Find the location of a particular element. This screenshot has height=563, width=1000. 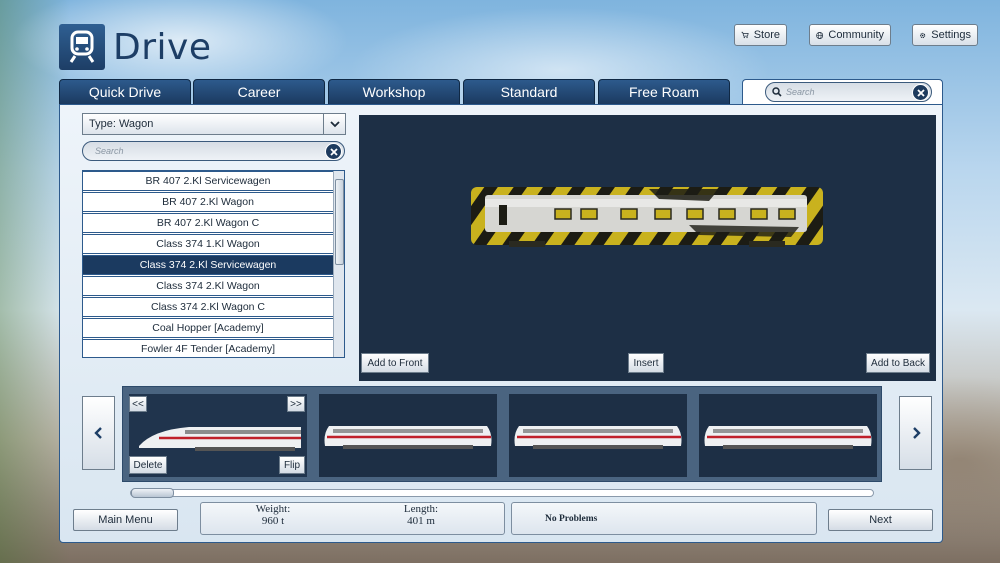

search-icon is located at coordinates (777, 92).